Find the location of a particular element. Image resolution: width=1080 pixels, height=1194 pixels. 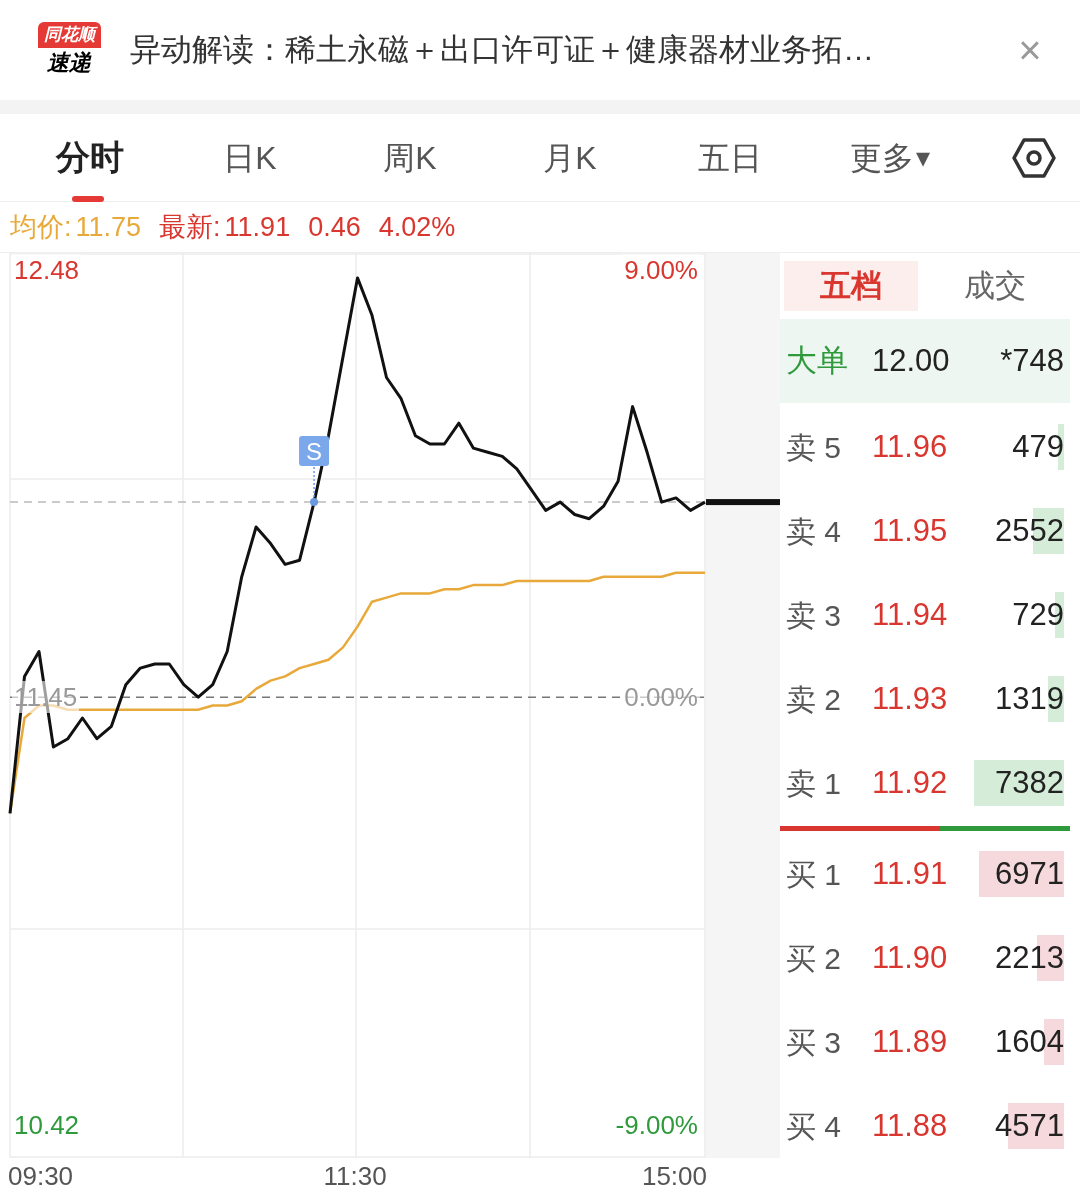

order-book-tab: 成交 is located at coordinates (995, 286).